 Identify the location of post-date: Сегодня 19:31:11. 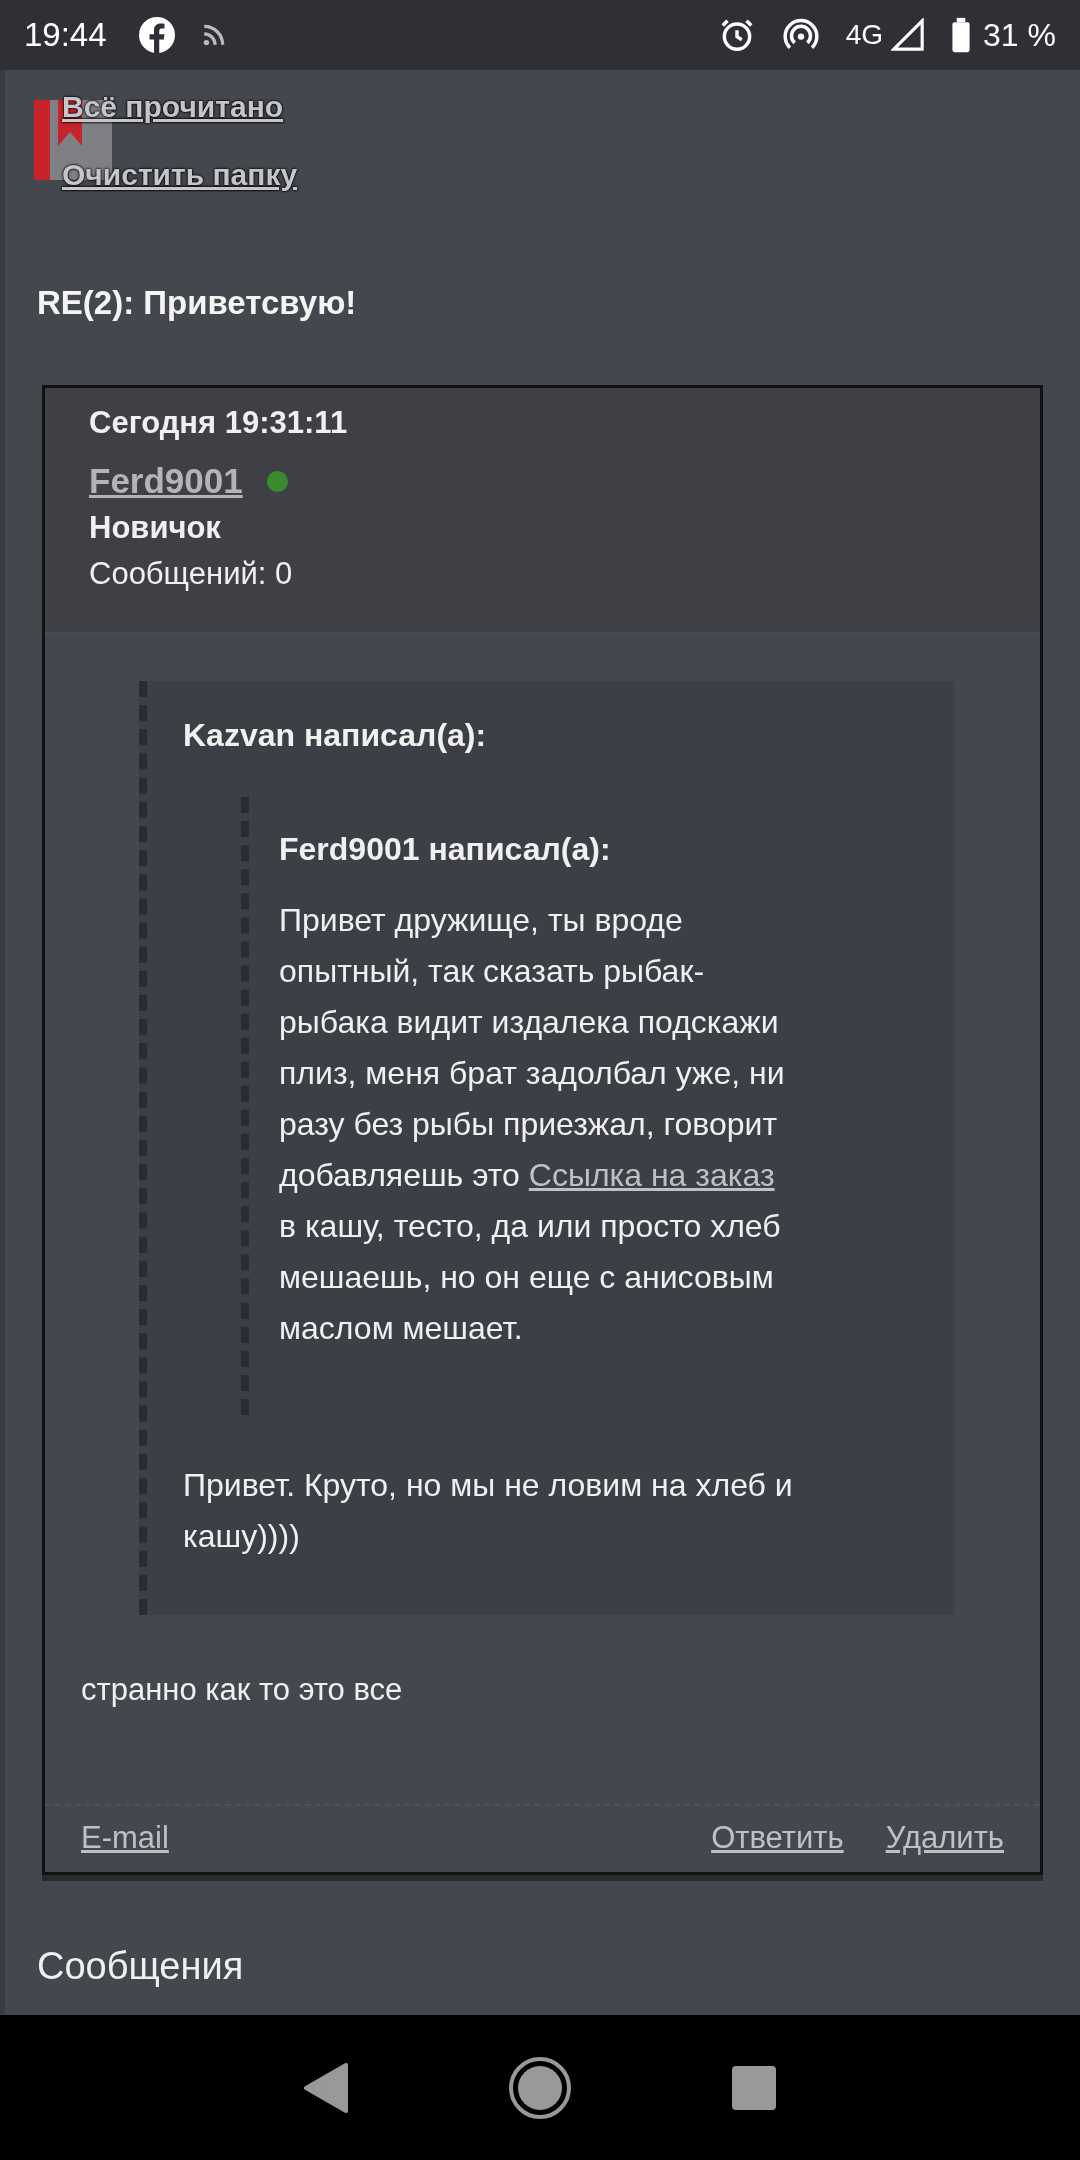
(219, 423).